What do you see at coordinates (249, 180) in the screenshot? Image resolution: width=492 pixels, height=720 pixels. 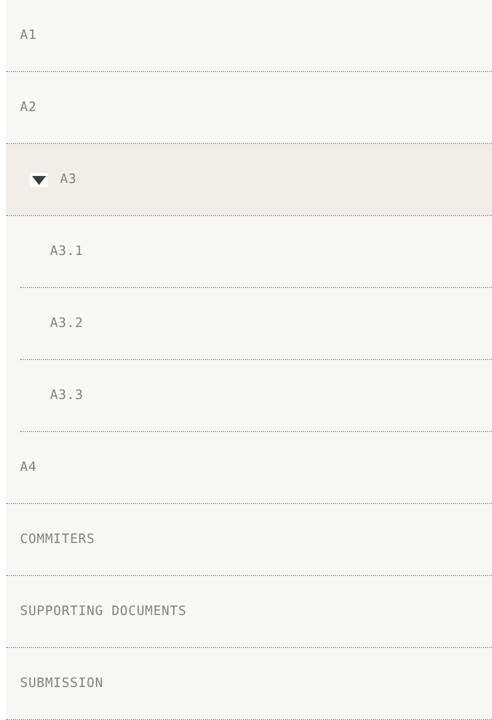 I see `nav-item: A3` at bounding box center [249, 180].